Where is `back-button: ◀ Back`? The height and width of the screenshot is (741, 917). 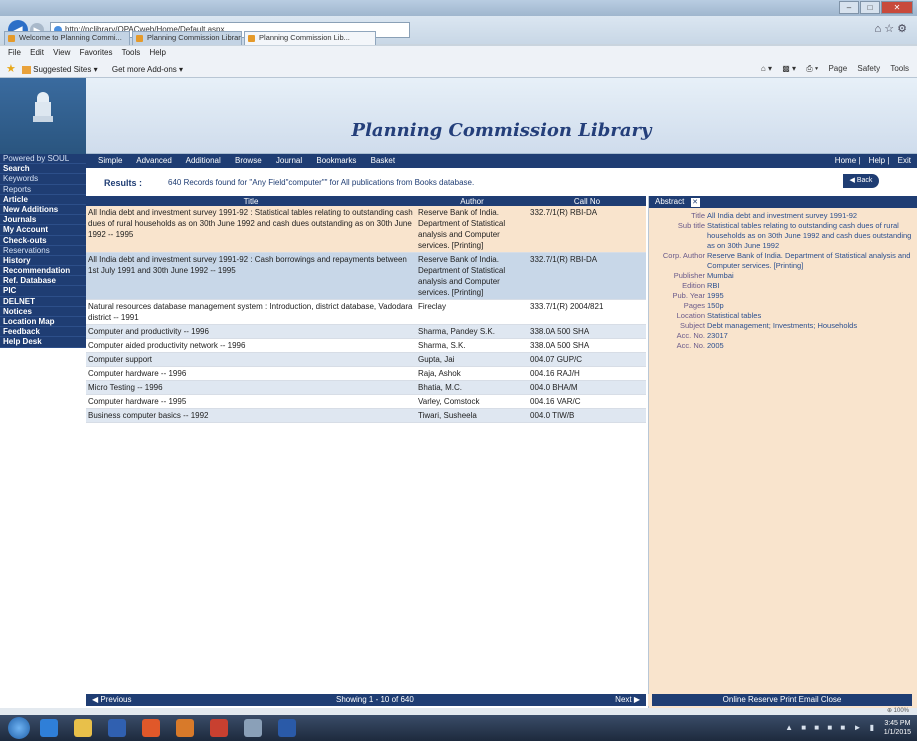
back-button: ◀ Back is located at coordinates (861, 181).